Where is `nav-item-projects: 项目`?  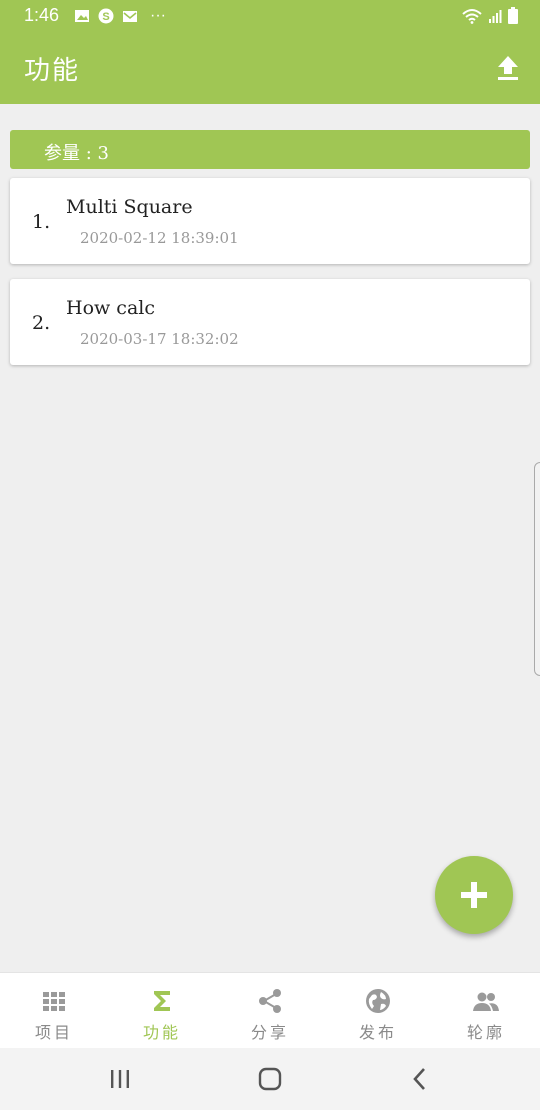
nav-item-projects: 项目 is located at coordinates (54, 1011).